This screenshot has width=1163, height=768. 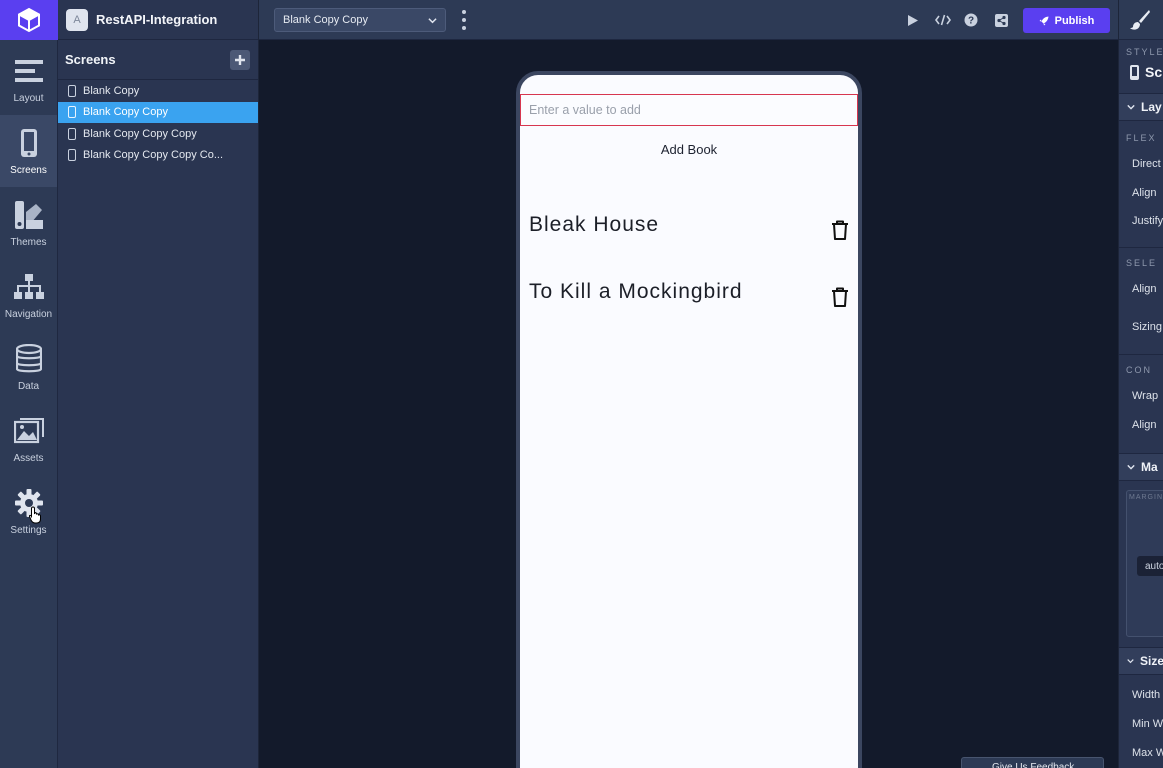 I want to click on app-header: A RestAPI-Integration, so click(x=158, y=20).